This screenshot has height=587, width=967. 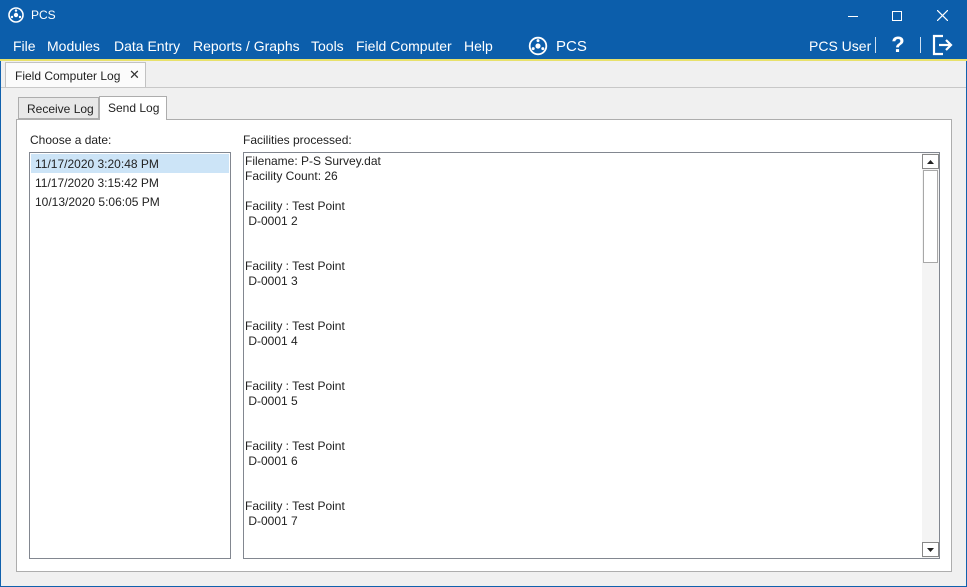 I want to click on maximize-button, so click(x=897, y=15).